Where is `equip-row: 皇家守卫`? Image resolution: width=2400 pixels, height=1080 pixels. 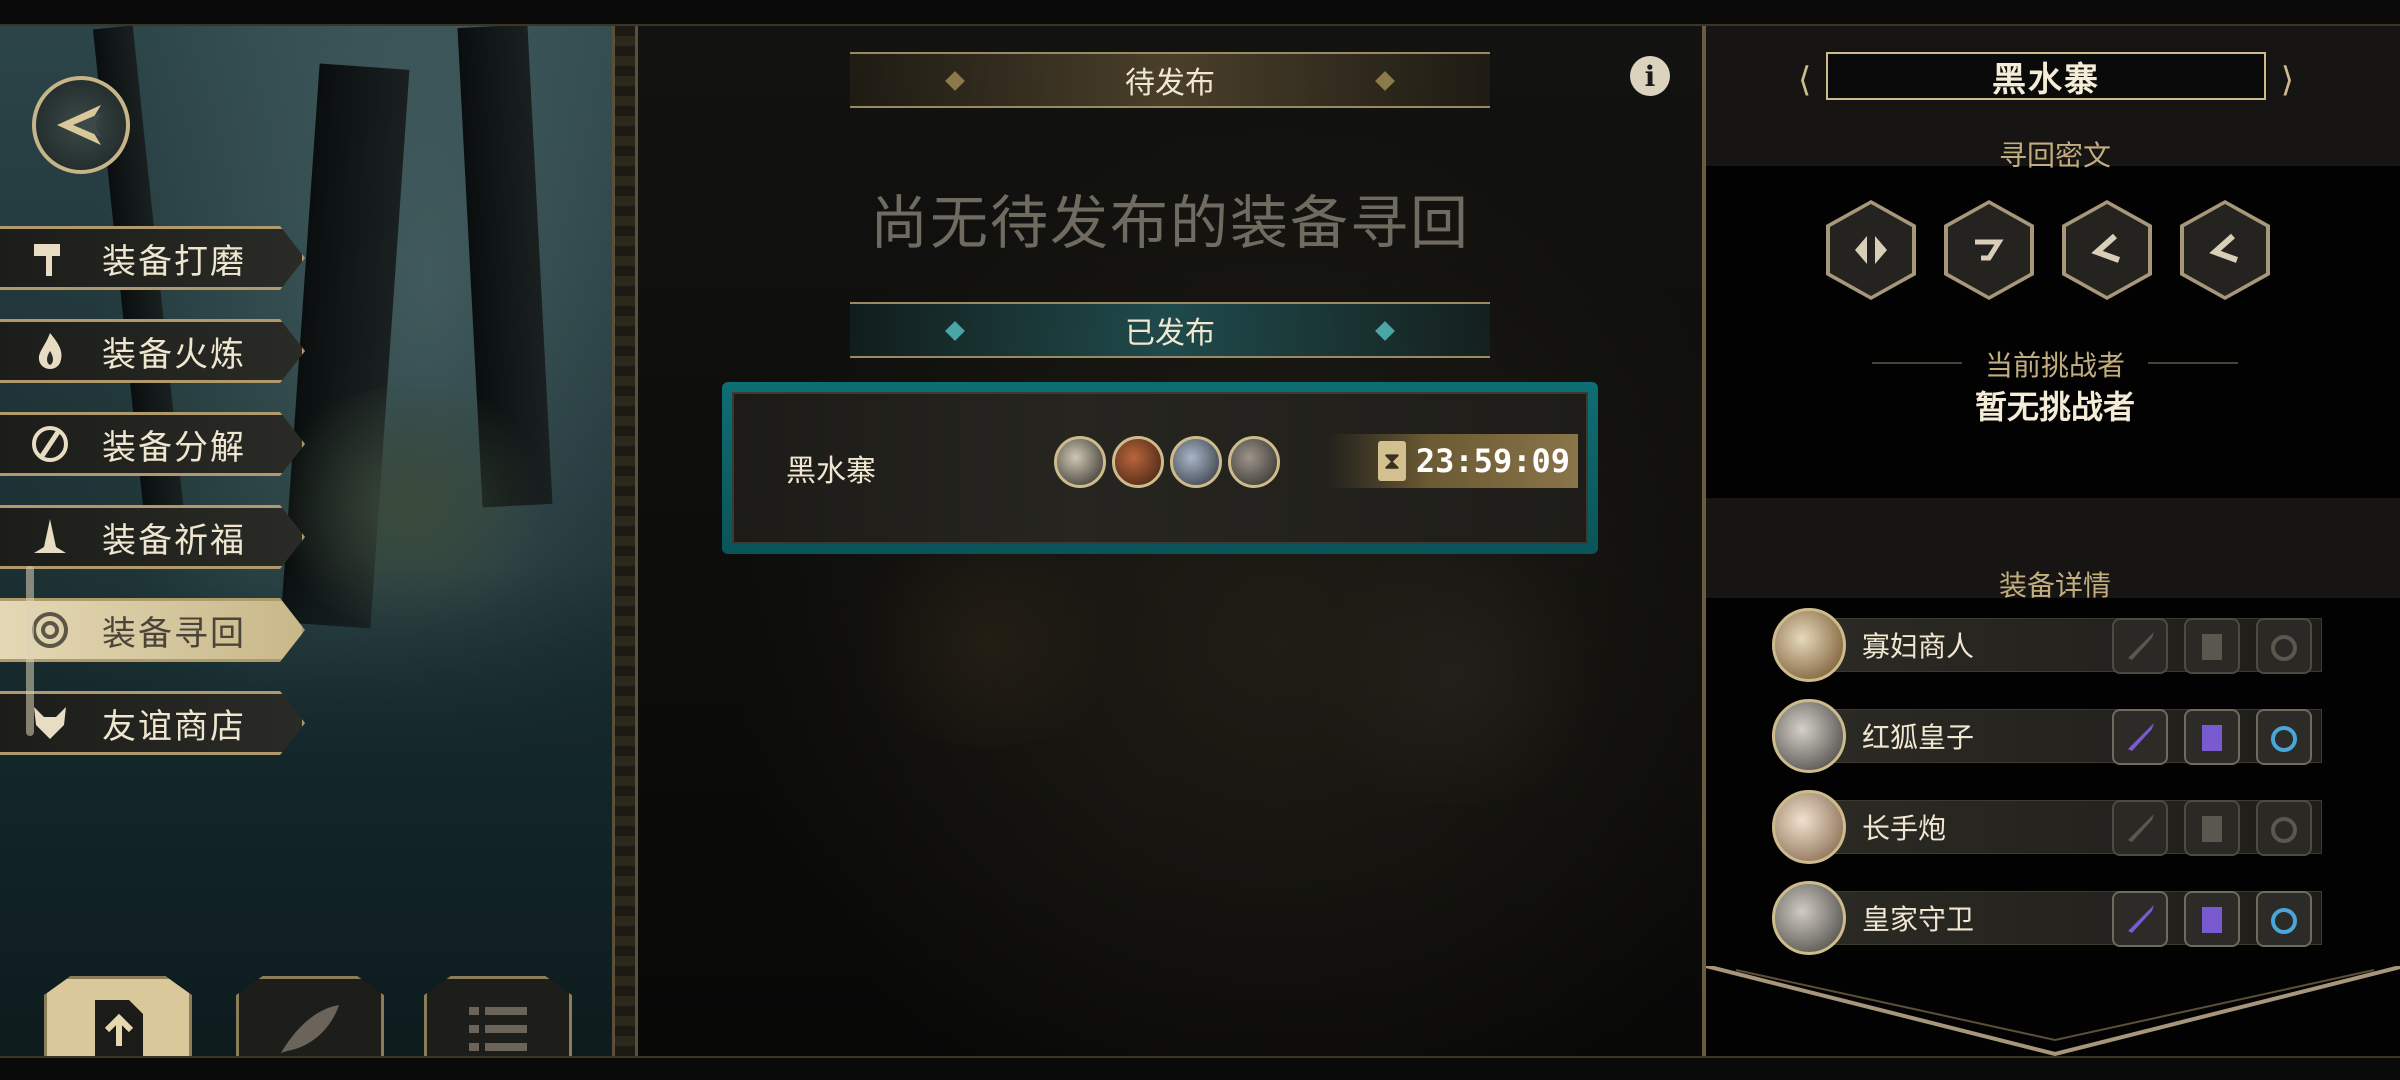
equip-row: 皇家守卫 is located at coordinates (2048, 918).